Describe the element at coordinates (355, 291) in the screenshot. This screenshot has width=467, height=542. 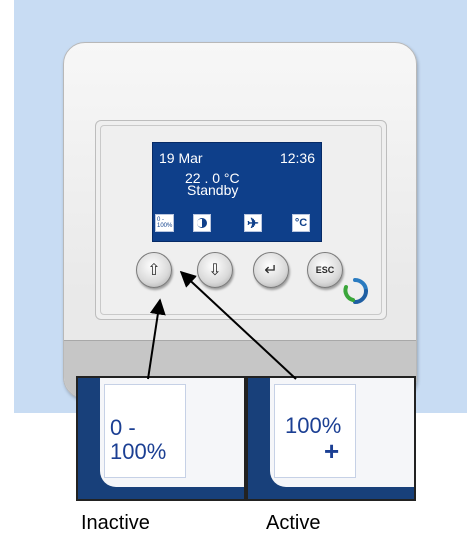
I see `logo-icon` at that location.